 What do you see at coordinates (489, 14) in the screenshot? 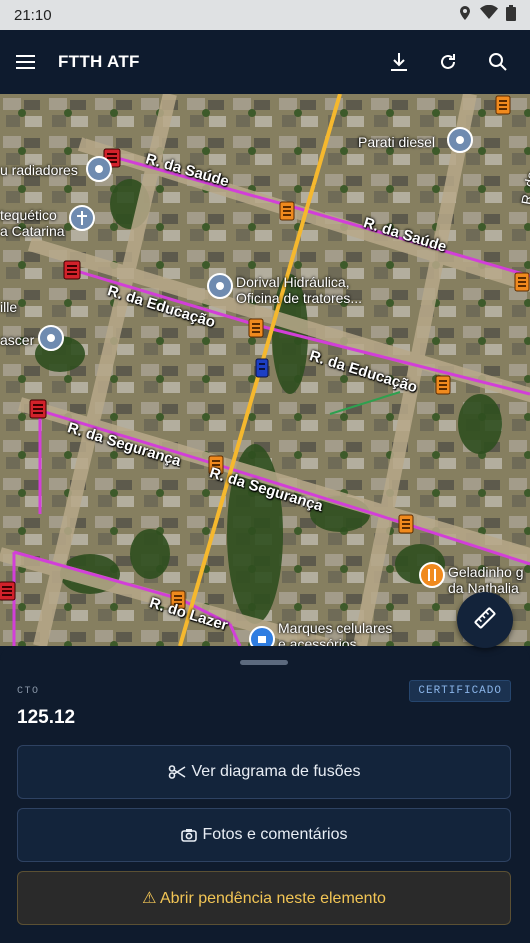
I see `wifi-icon` at bounding box center [489, 14].